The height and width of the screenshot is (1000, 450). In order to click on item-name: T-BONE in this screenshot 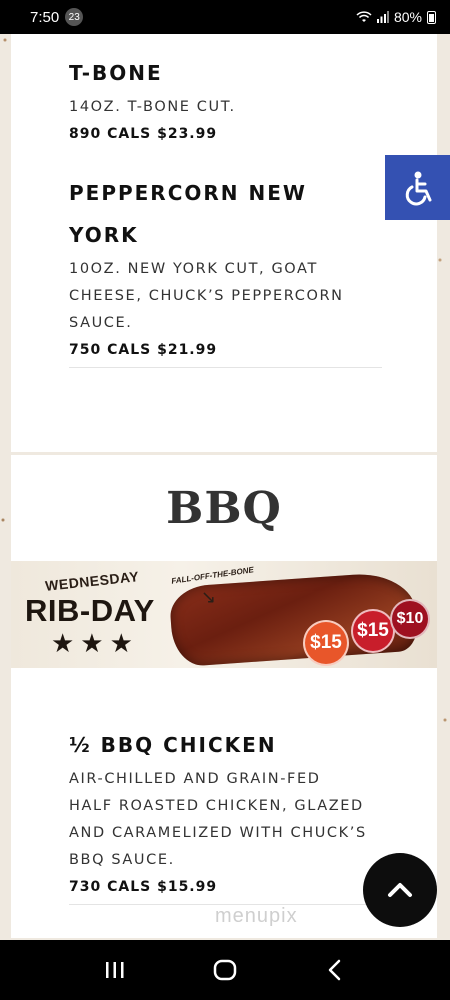, I will do `click(116, 73)`.